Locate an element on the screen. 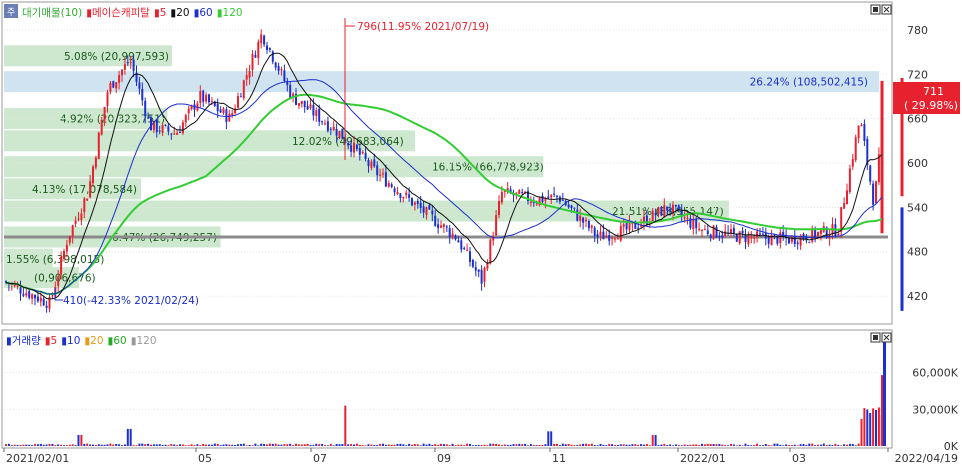  main-legend: 주 대기매물(10) ▮메이슨캐피탈 ▮5 ▮20 ▮60 ▮120 is located at coordinates (123, 11).